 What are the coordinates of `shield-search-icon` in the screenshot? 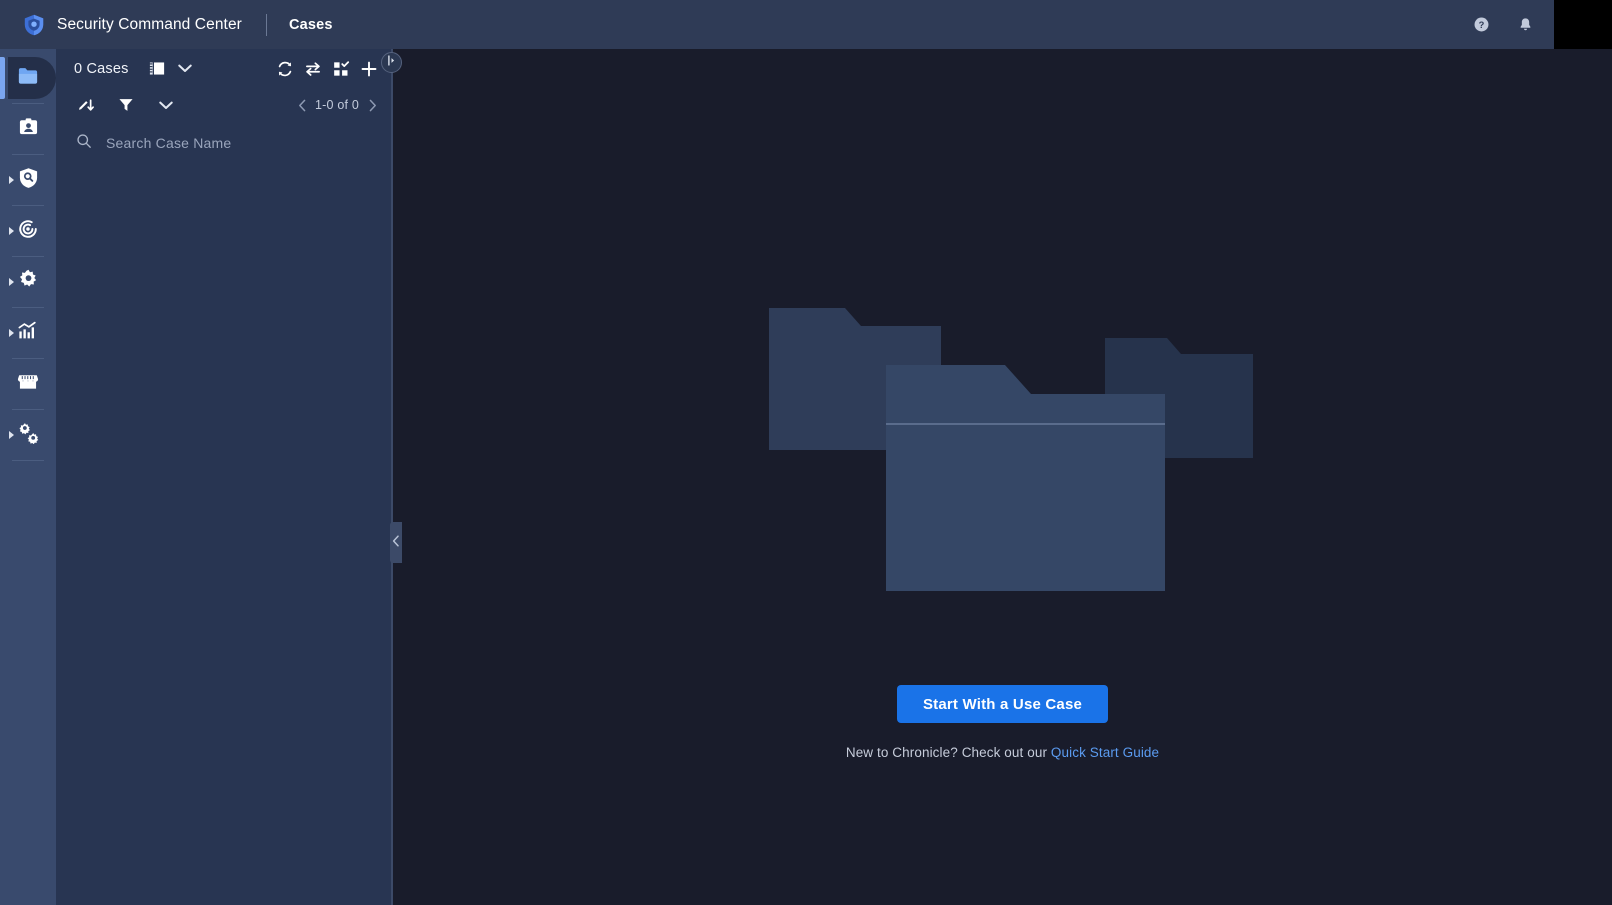 It's located at (28, 180).